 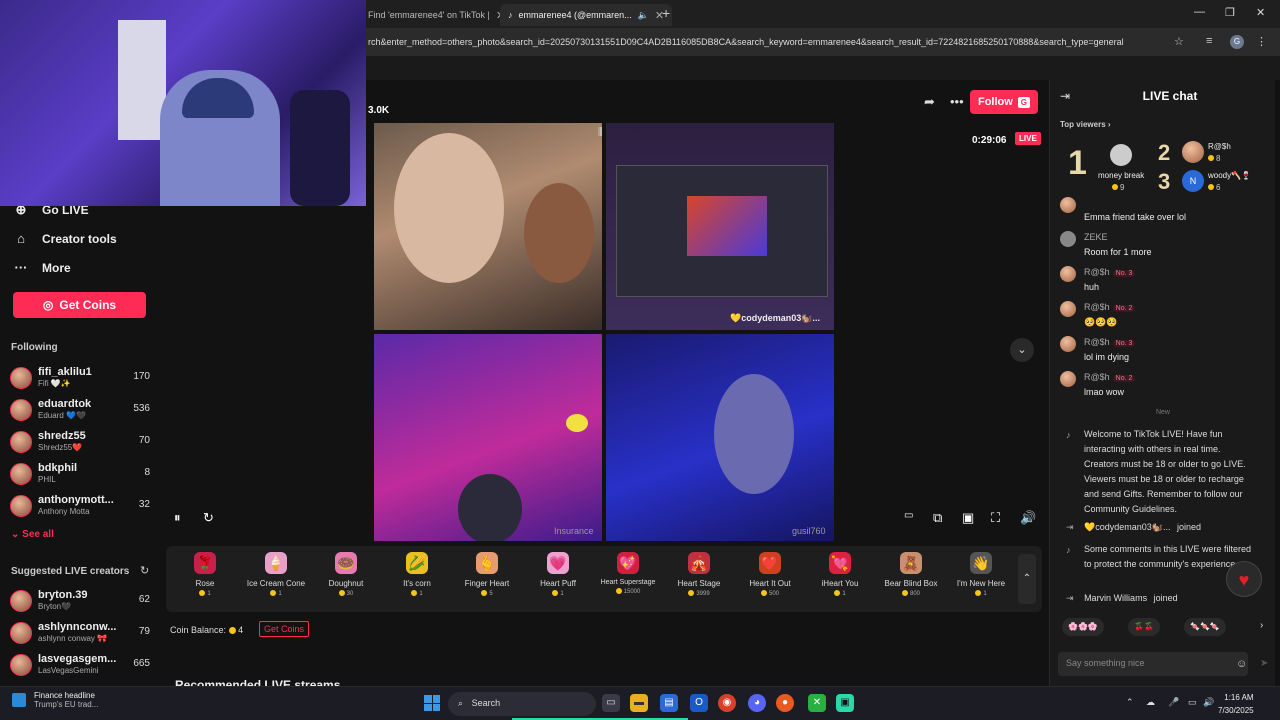 I want to click on bookmark-star-icon: ☆, so click(x=1179, y=41).